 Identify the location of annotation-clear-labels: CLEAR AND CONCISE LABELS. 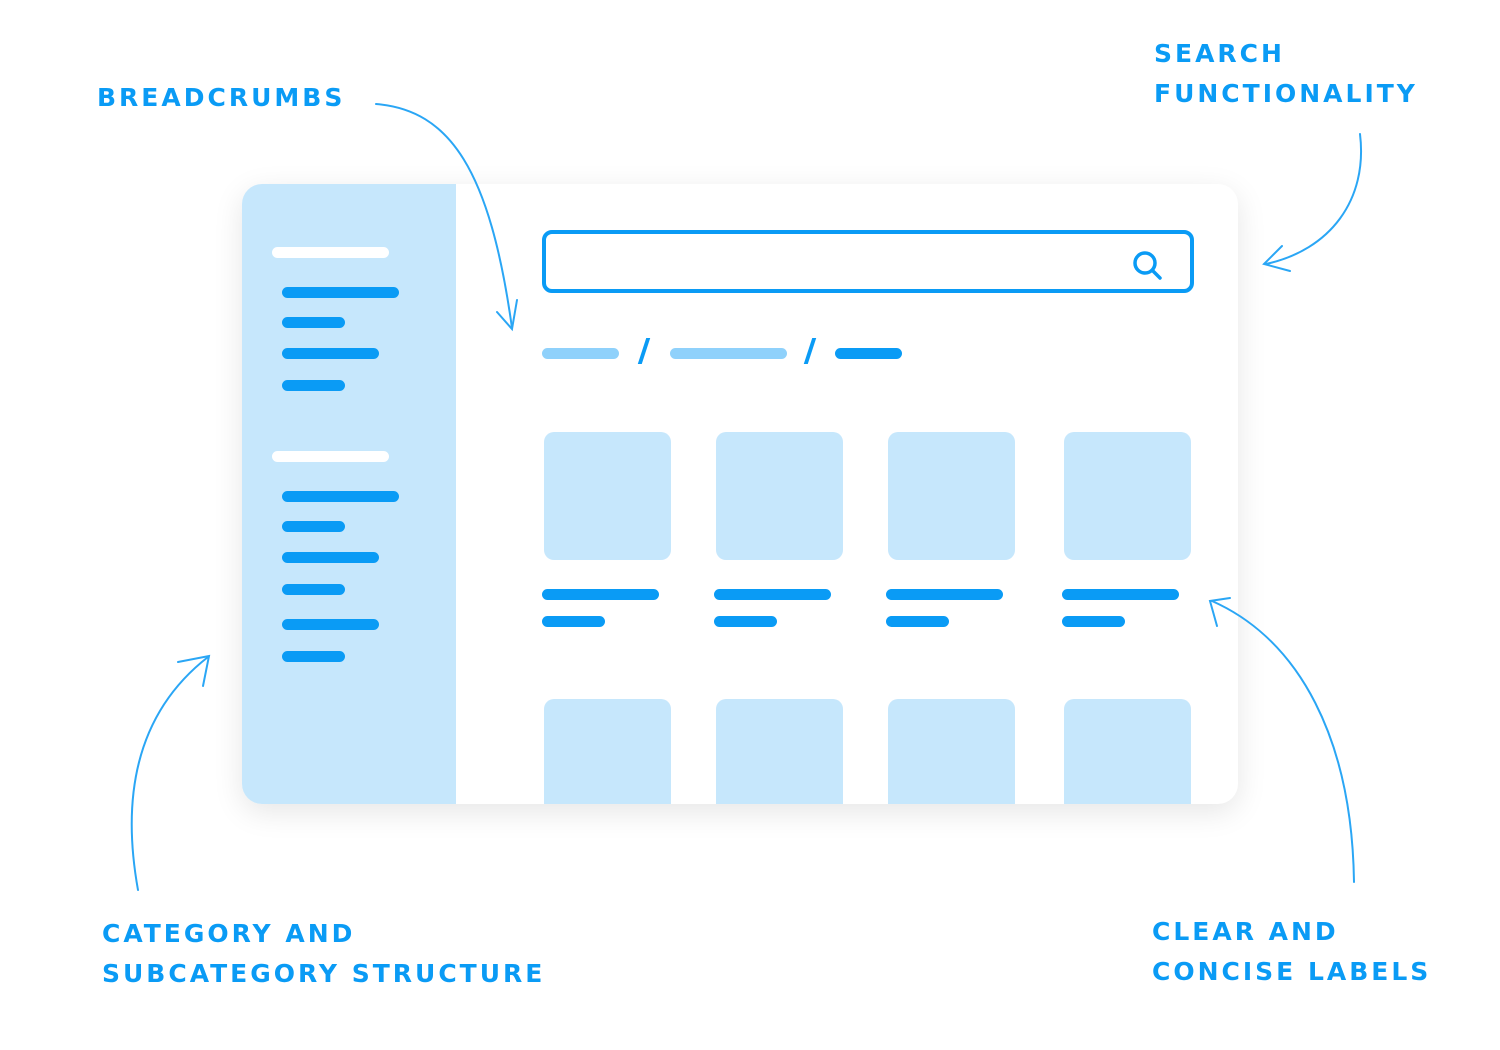
(1291, 952).